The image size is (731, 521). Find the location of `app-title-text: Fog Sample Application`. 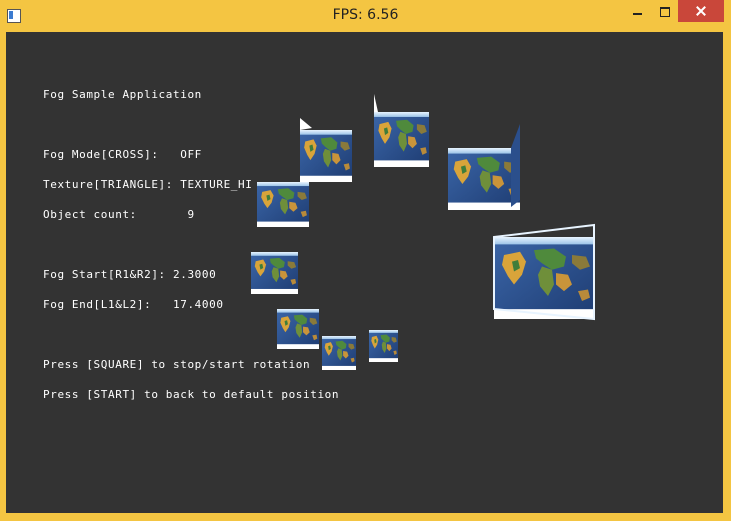

app-title-text: Fog Sample Application is located at coordinates (122, 94).